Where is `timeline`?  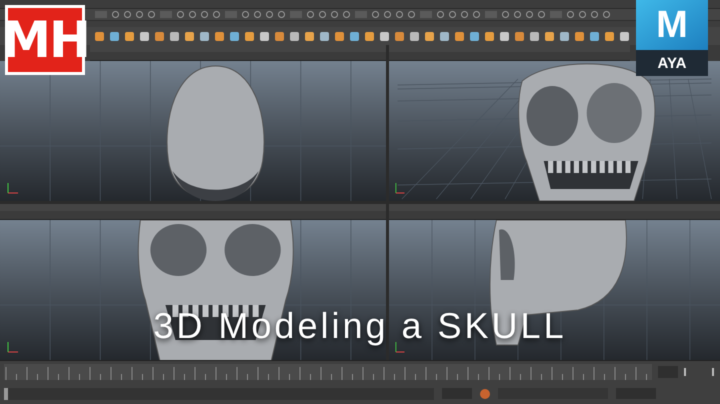
timeline is located at coordinates (360, 382).